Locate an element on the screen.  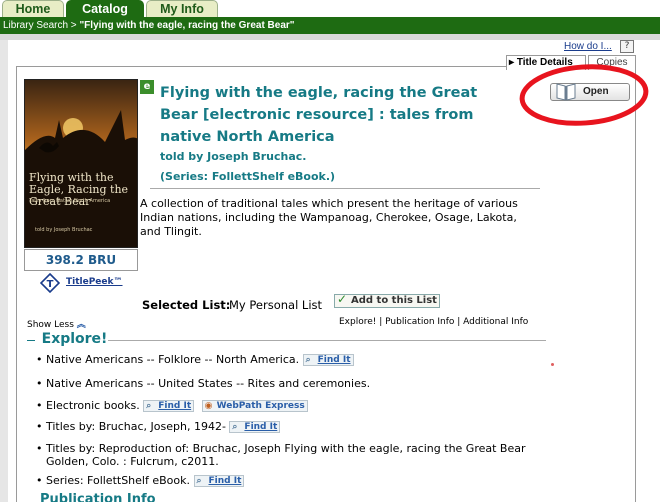
titlepeek-link: TitlePeek™ is located at coordinates (94, 282).